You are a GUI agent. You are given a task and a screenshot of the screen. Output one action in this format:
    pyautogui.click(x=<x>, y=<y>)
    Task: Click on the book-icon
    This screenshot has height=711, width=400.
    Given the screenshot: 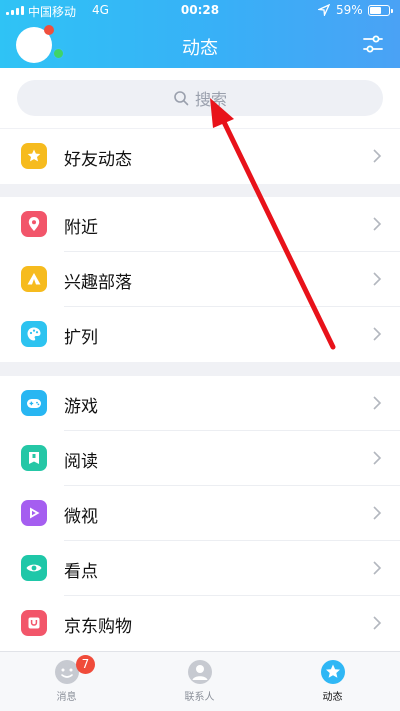 What is the action you would take?
    pyautogui.click(x=34, y=458)
    